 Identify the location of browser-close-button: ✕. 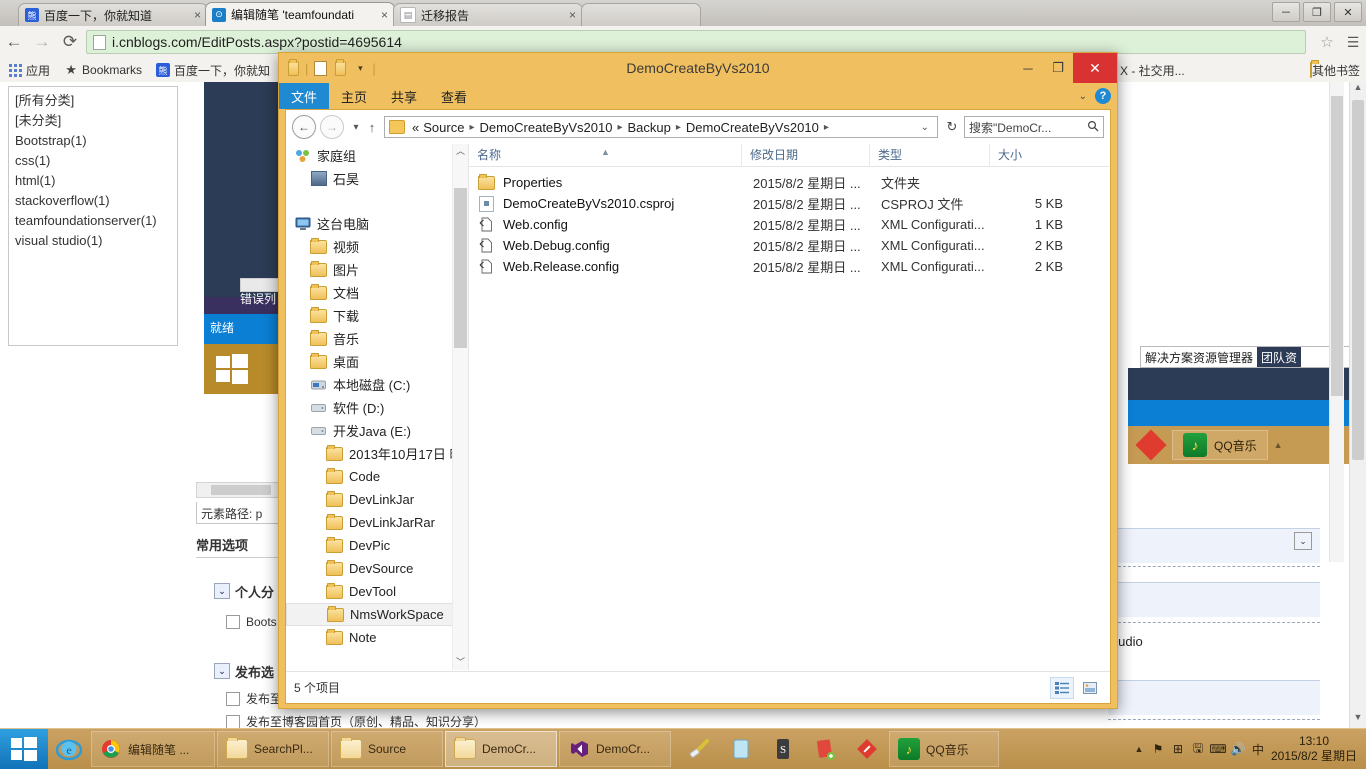
(1348, 12).